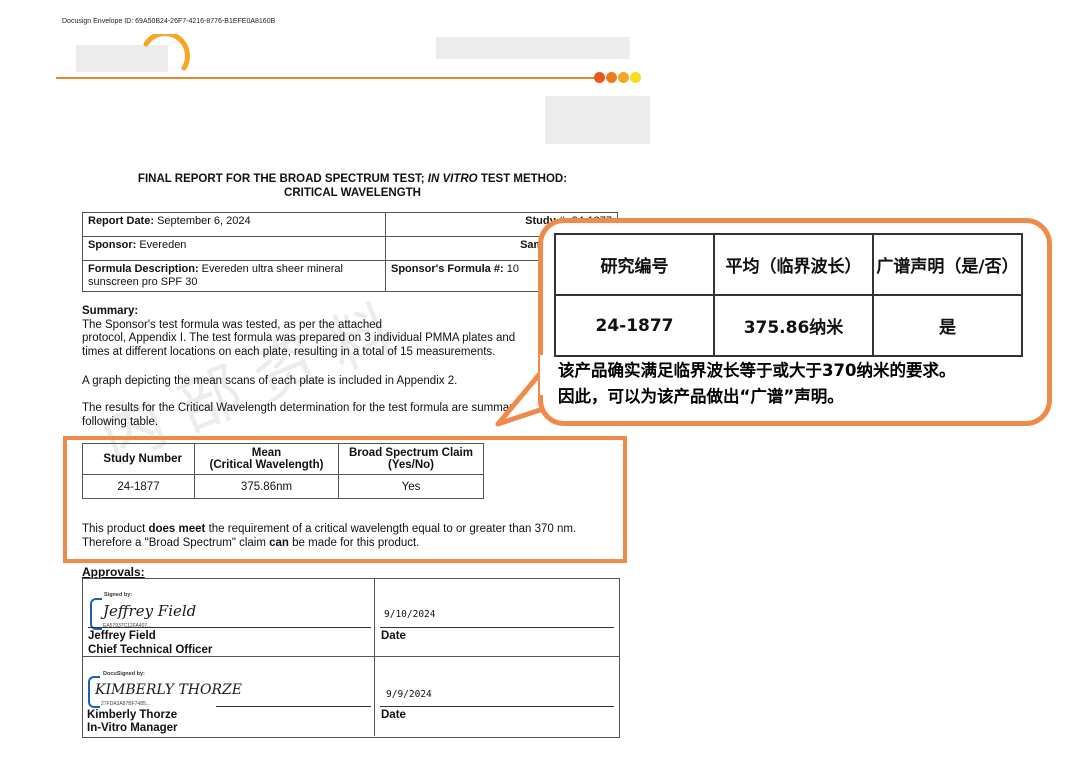 The height and width of the screenshot is (763, 1080). I want to click on callout-tail-cover, so click(548, 375).